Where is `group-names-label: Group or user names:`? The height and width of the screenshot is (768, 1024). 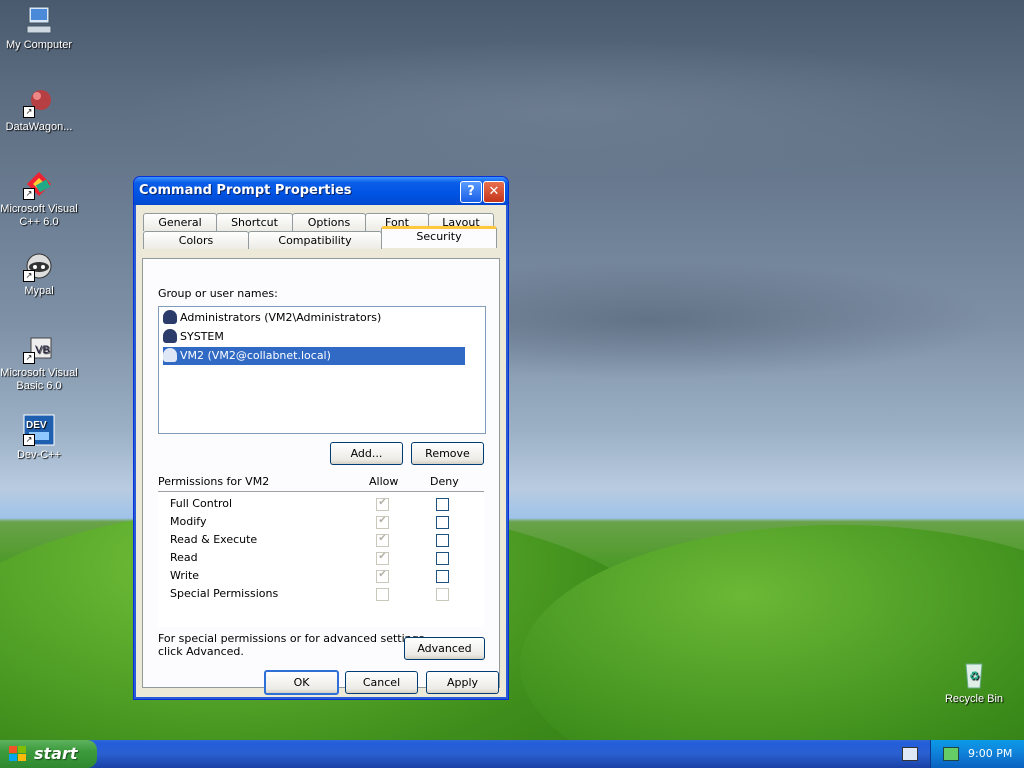
group-names-label: Group or user names: is located at coordinates (218, 293).